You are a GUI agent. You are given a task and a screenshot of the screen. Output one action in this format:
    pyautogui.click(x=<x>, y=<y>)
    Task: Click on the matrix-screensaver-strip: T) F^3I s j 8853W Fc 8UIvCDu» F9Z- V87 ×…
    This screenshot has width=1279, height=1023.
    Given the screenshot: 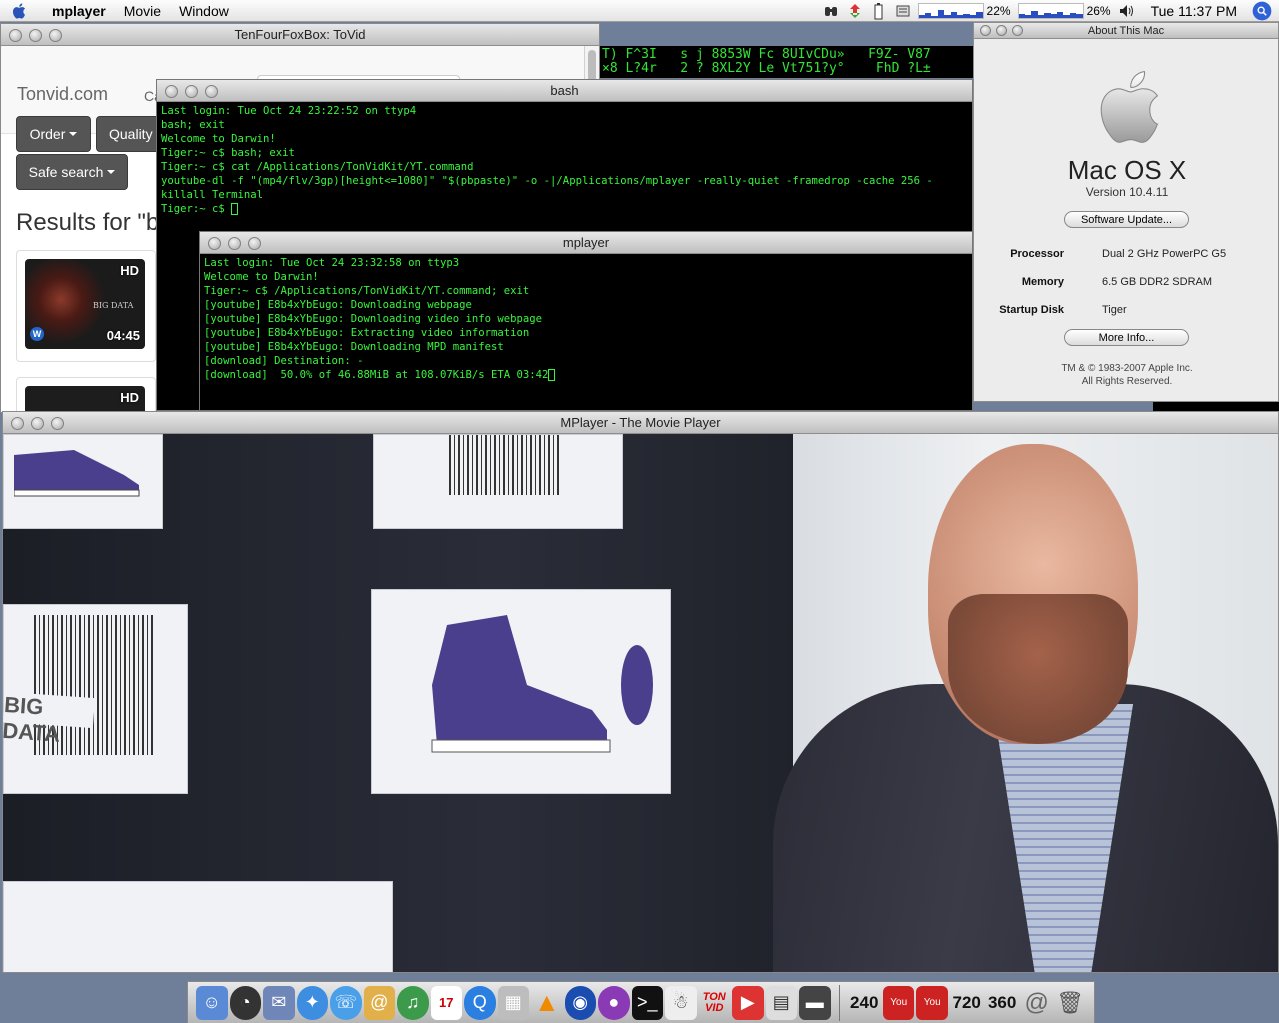 What is the action you would take?
    pyautogui.click(x=786, y=62)
    